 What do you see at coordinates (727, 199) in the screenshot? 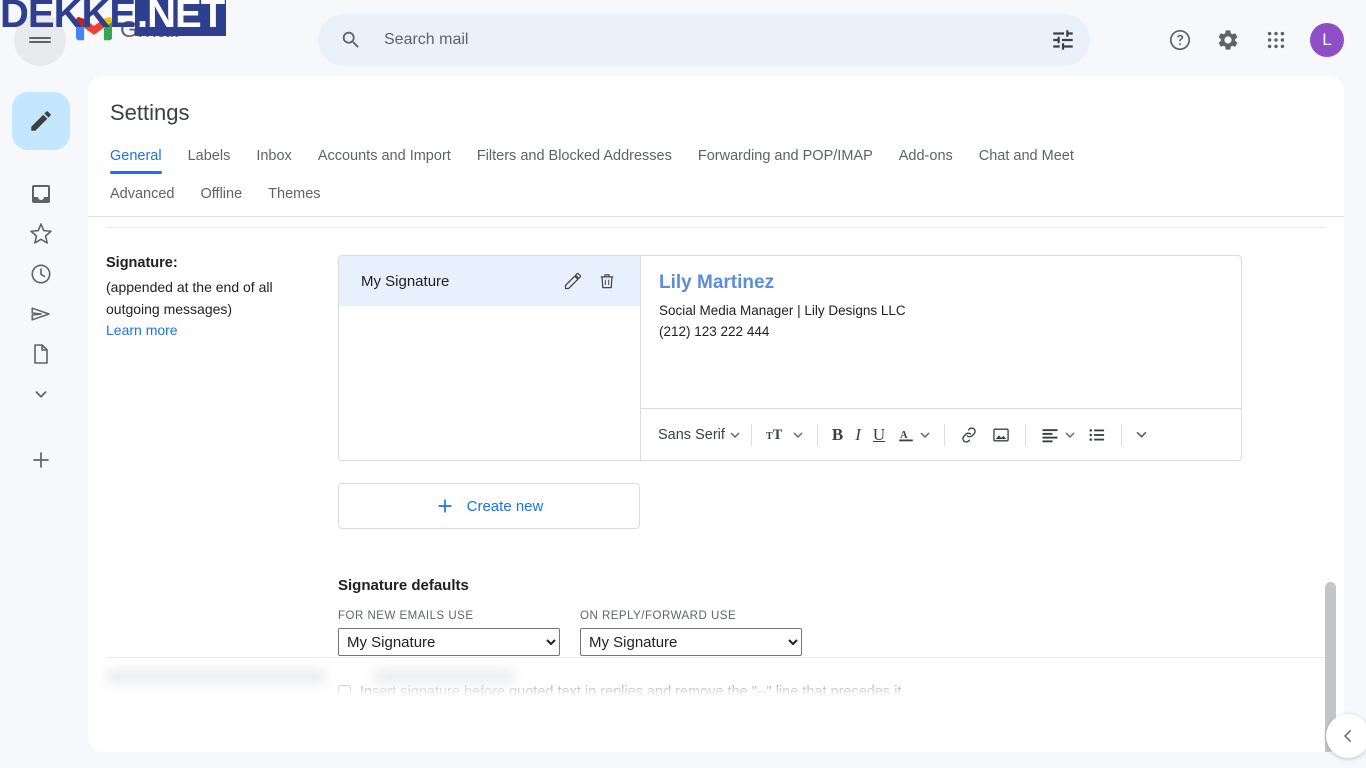
I see `tabs-row-secondary: Advanced Offline Themes` at bounding box center [727, 199].